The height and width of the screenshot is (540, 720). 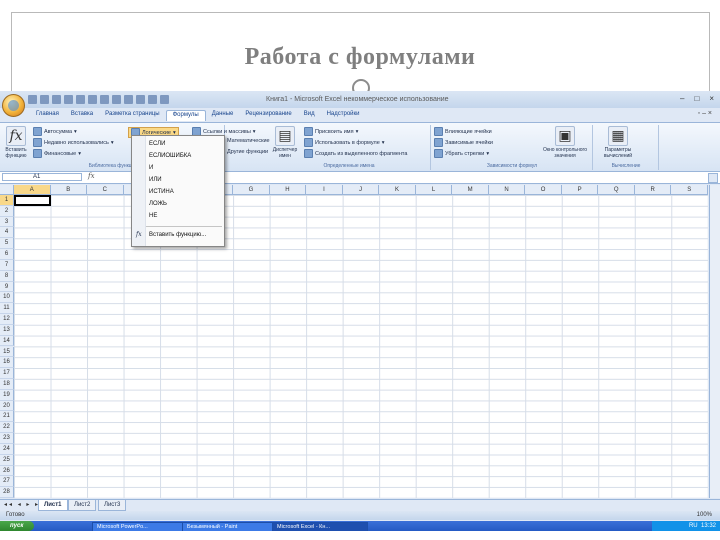 I want to click on row-header: 12, so click(x=7, y=319).